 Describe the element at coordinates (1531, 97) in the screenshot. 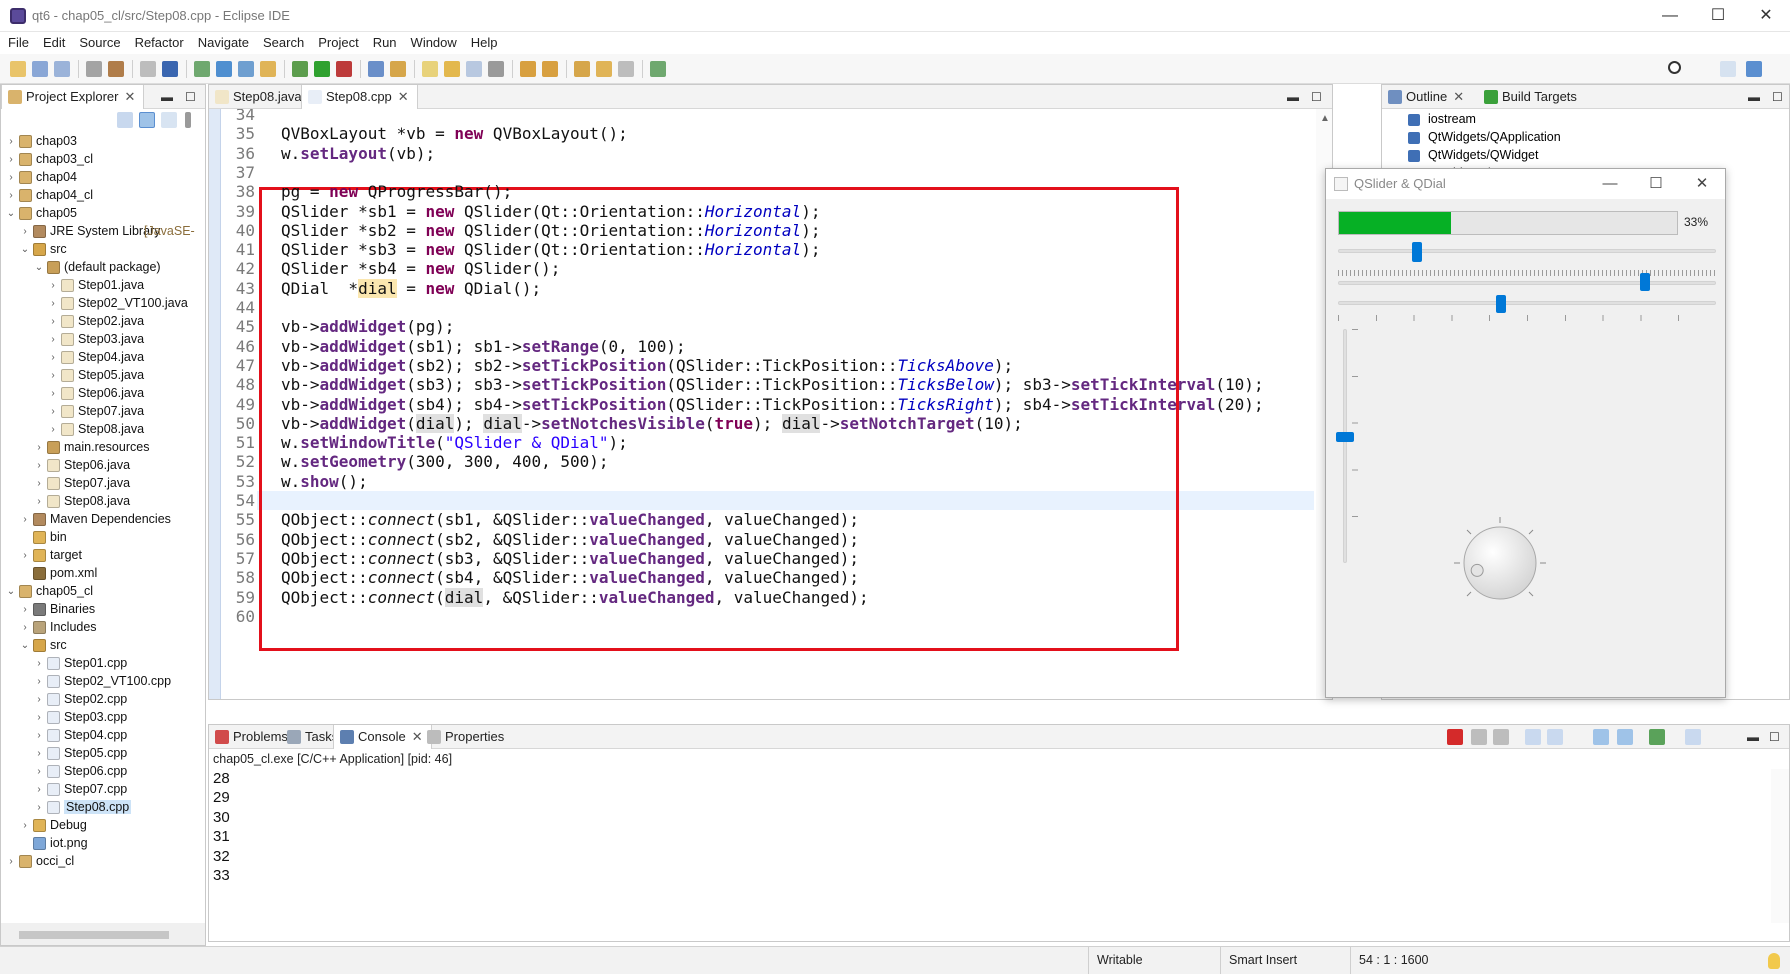

I see `tab-build-targets: Build Targets` at that location.